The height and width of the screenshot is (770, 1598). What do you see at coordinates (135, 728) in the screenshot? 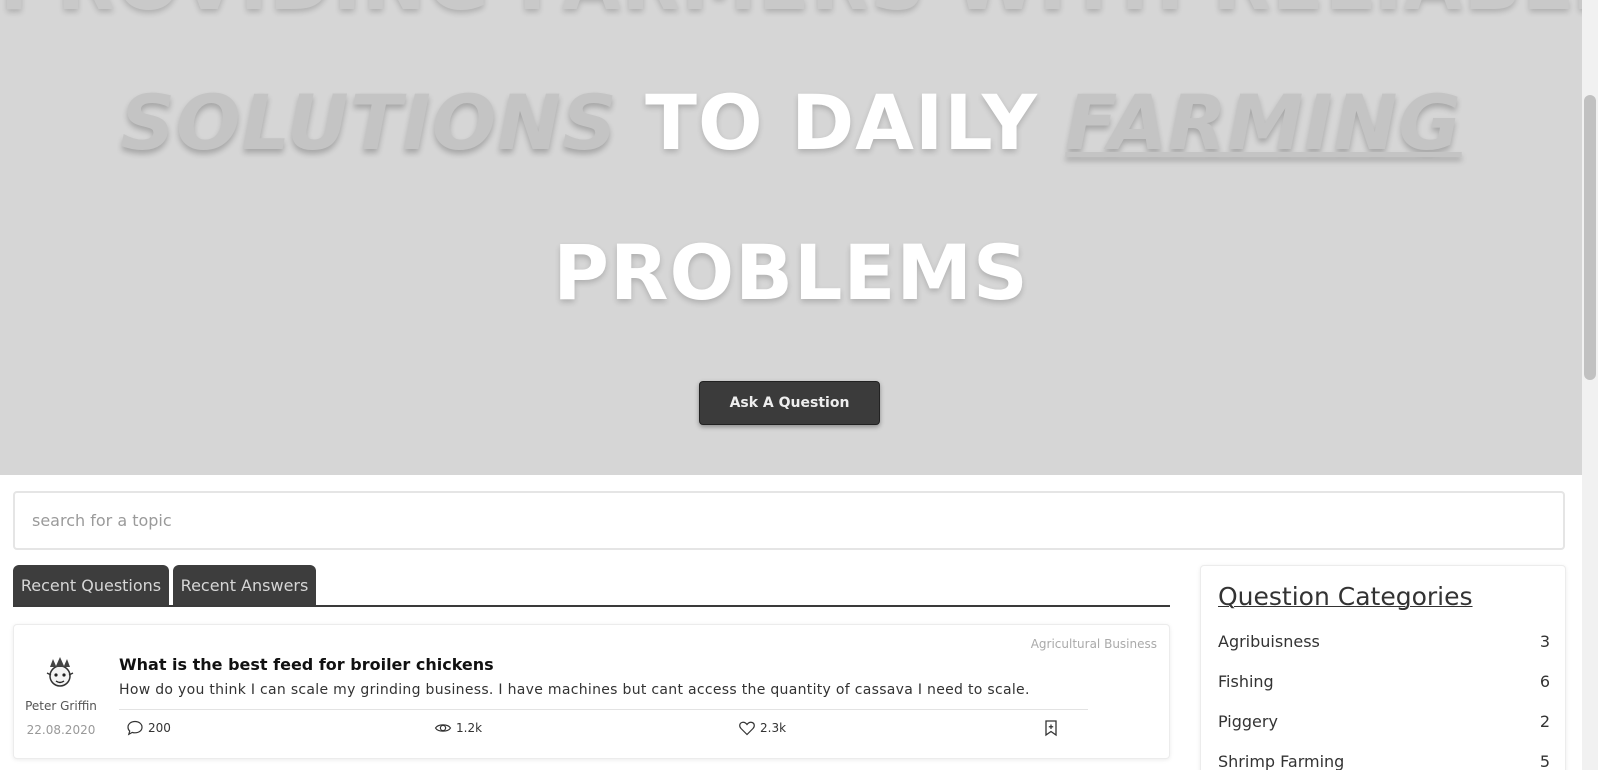
I see `chat-bubble-icon` at bounding box center [135, 728].